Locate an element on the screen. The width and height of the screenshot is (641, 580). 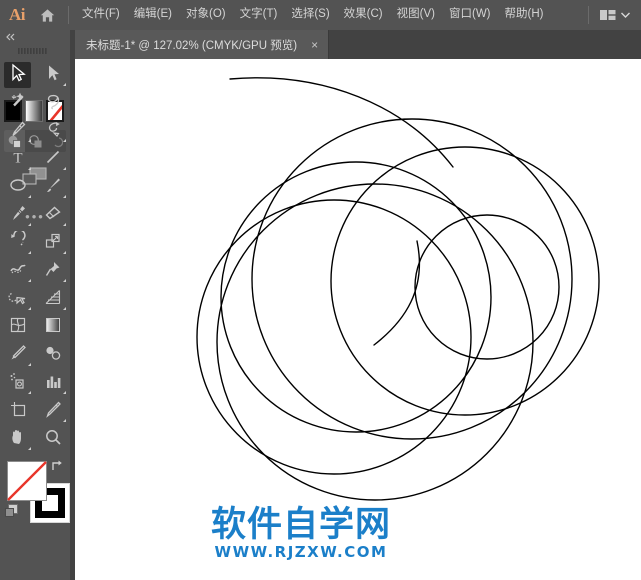
eyedropper-tool is located at coordinates (17, 355).